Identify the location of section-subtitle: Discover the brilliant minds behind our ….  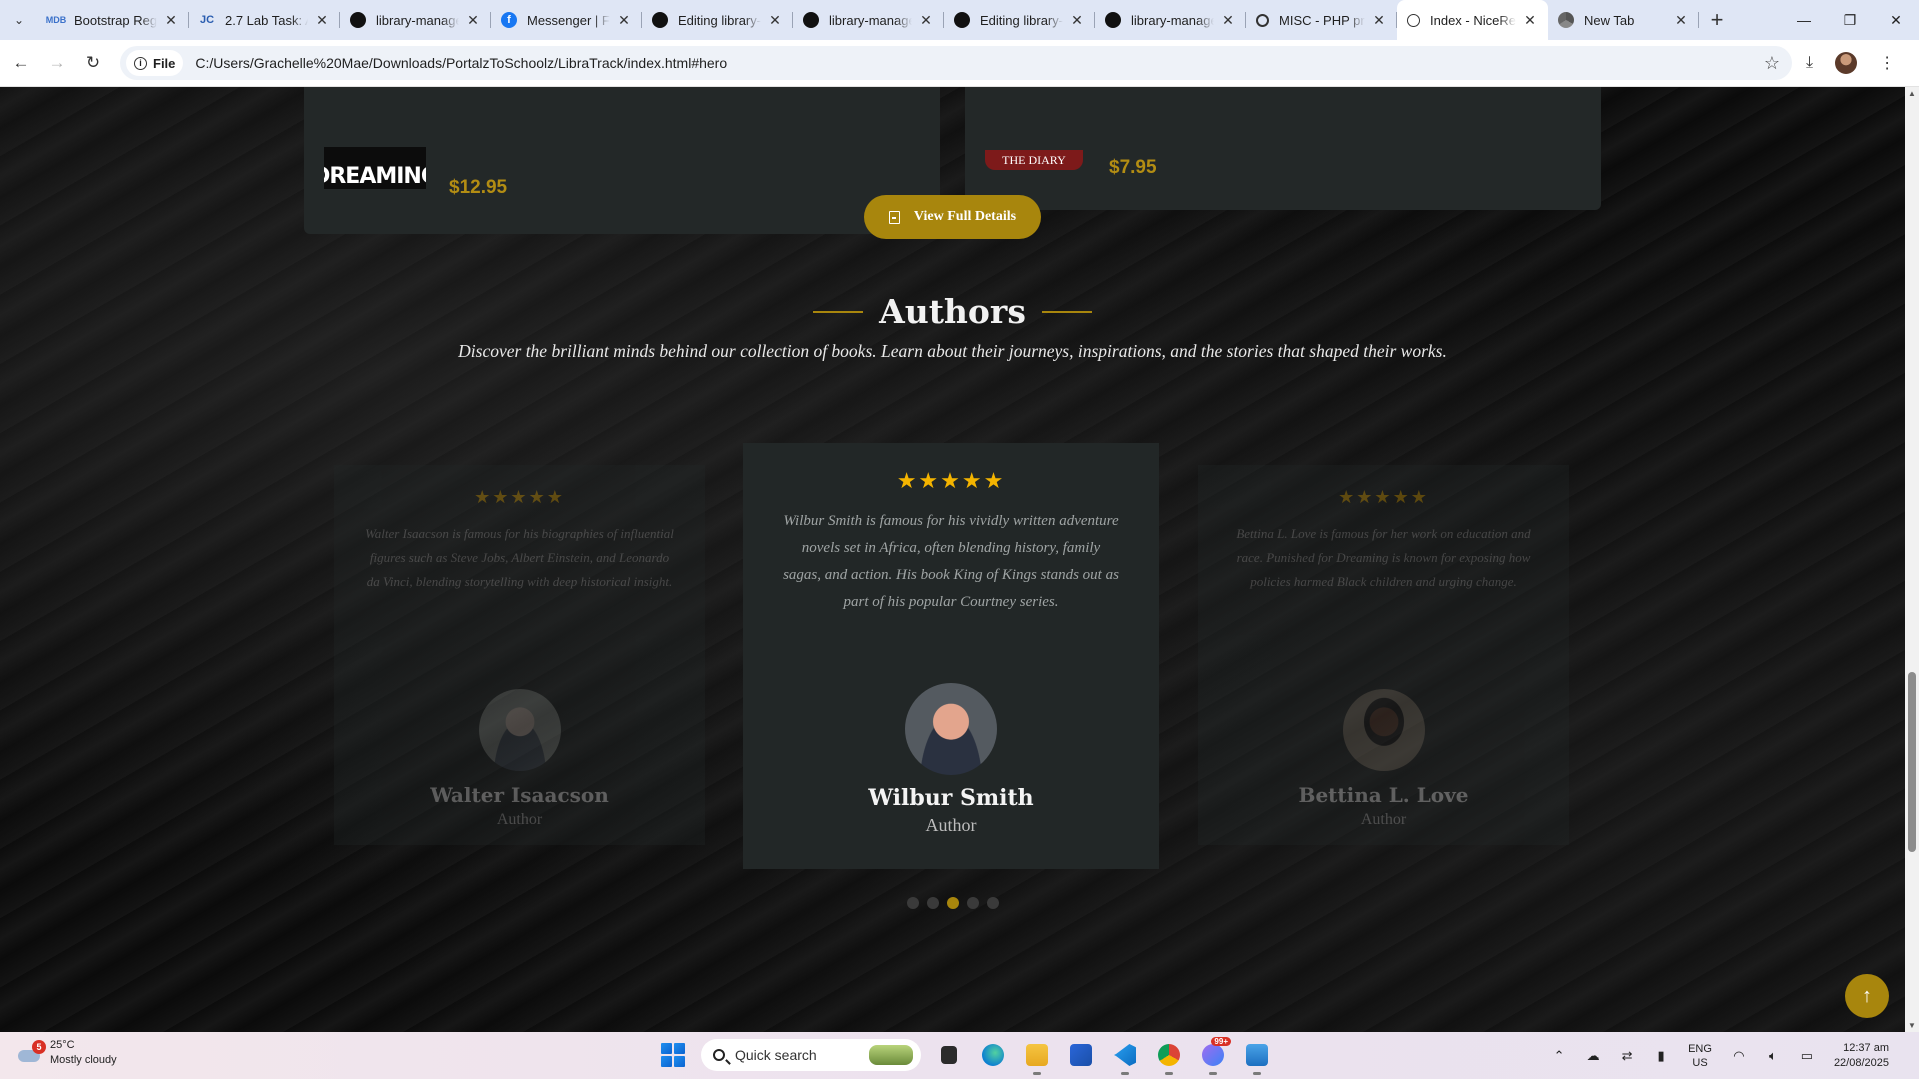
(952, 351).